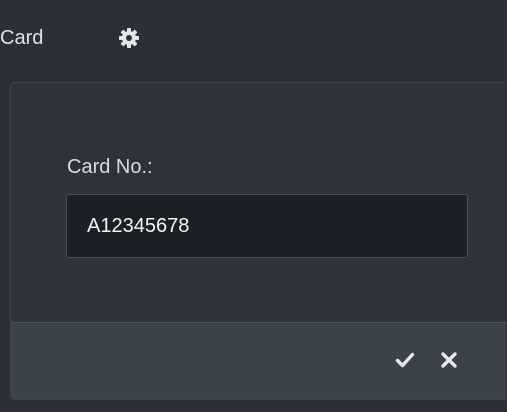  Describe the element at coordinates (405, 360) in the screenshot. I see `check-icon` at that location.